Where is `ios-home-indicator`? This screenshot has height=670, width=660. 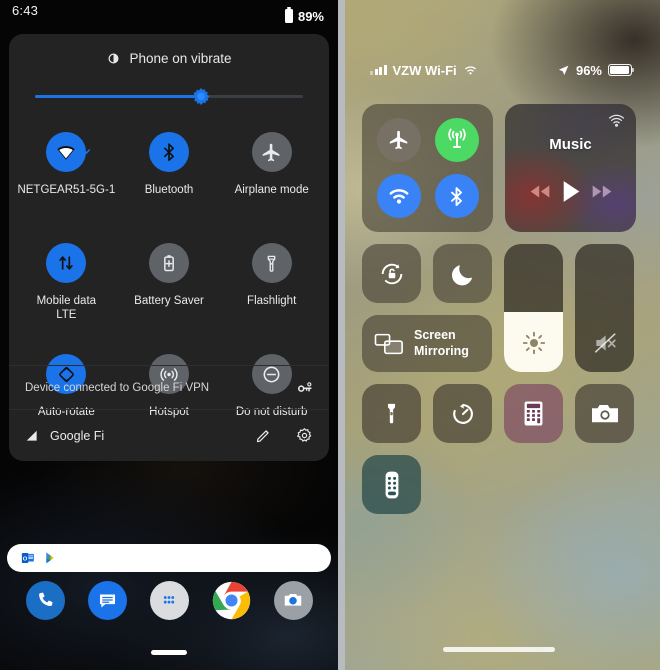 ios-home-indicator is located at coordinates (499, 649).